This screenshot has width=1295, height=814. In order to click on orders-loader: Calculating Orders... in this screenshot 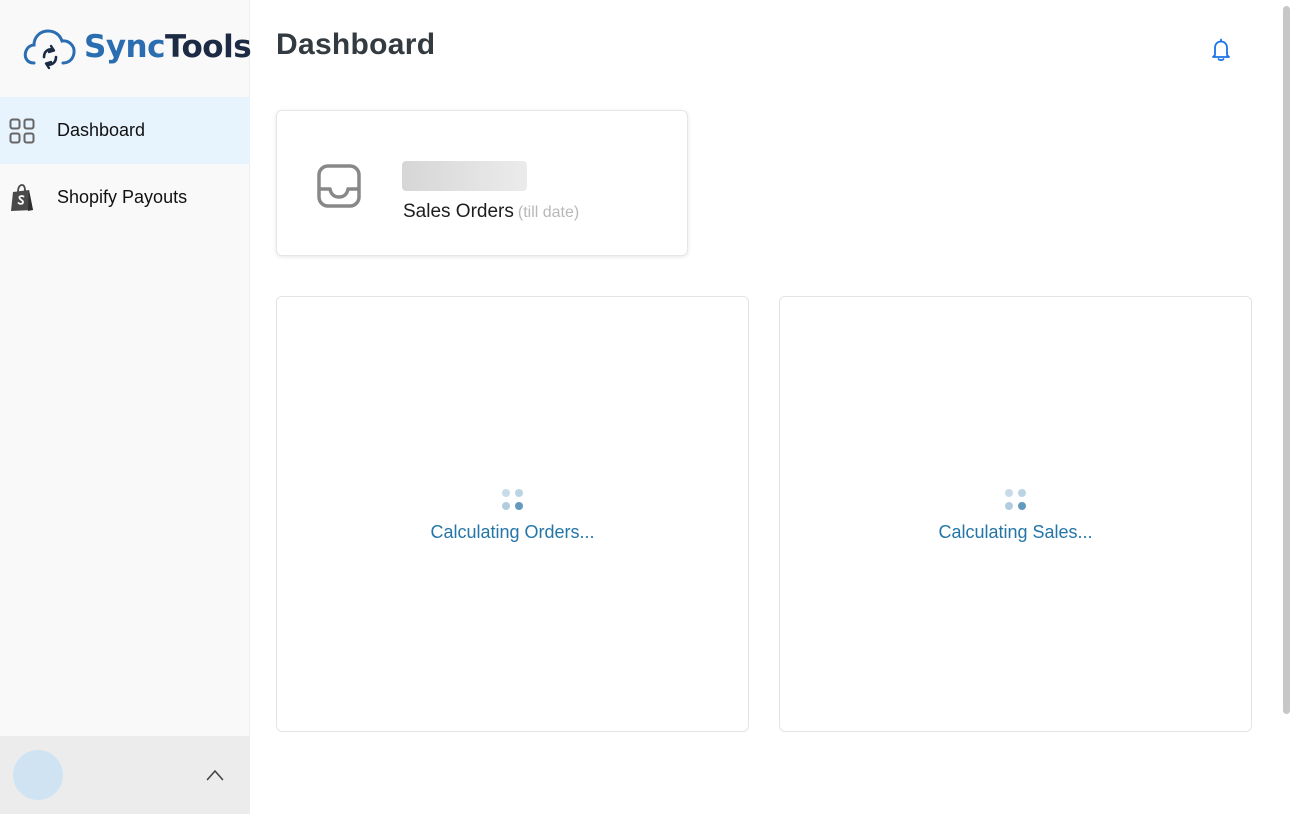, I will do `click(512, 516)`.